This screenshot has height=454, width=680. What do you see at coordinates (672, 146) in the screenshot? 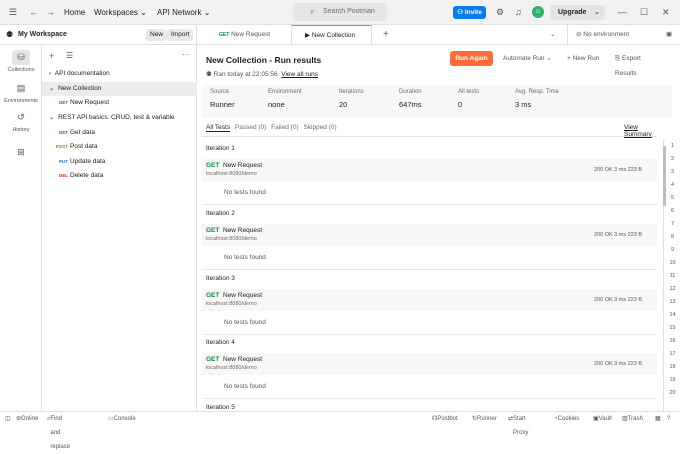
I see `iteration-number: 1` at bounding box center [672, 146].